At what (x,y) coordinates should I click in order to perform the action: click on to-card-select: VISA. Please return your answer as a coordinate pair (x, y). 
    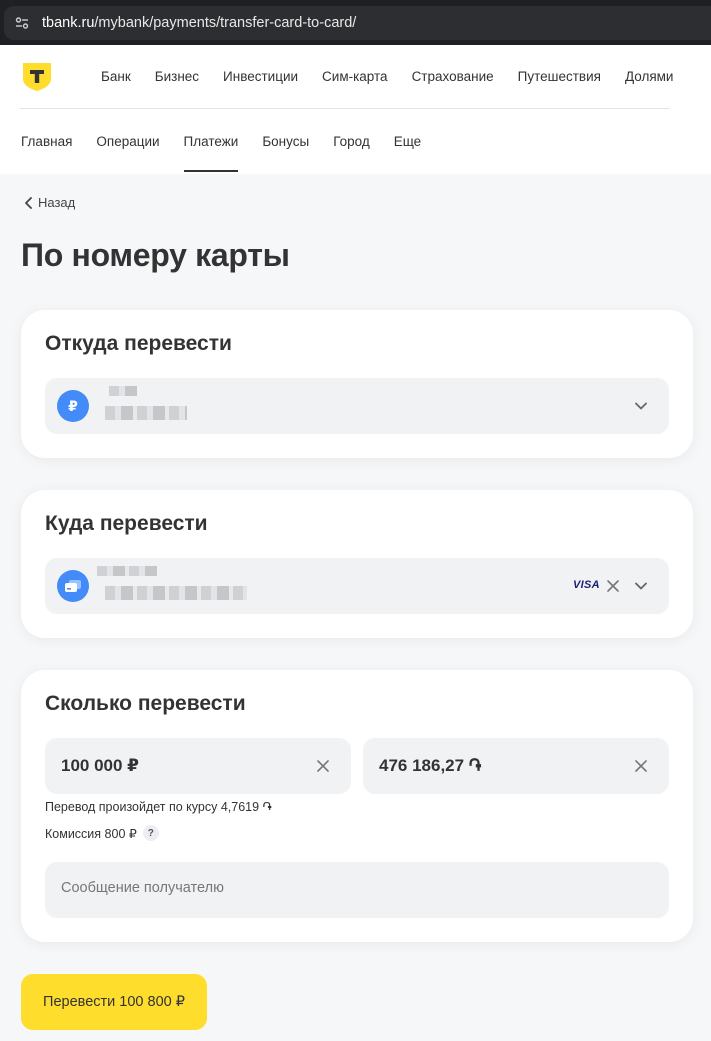
    Looking at the image, I should click on (357, 586).